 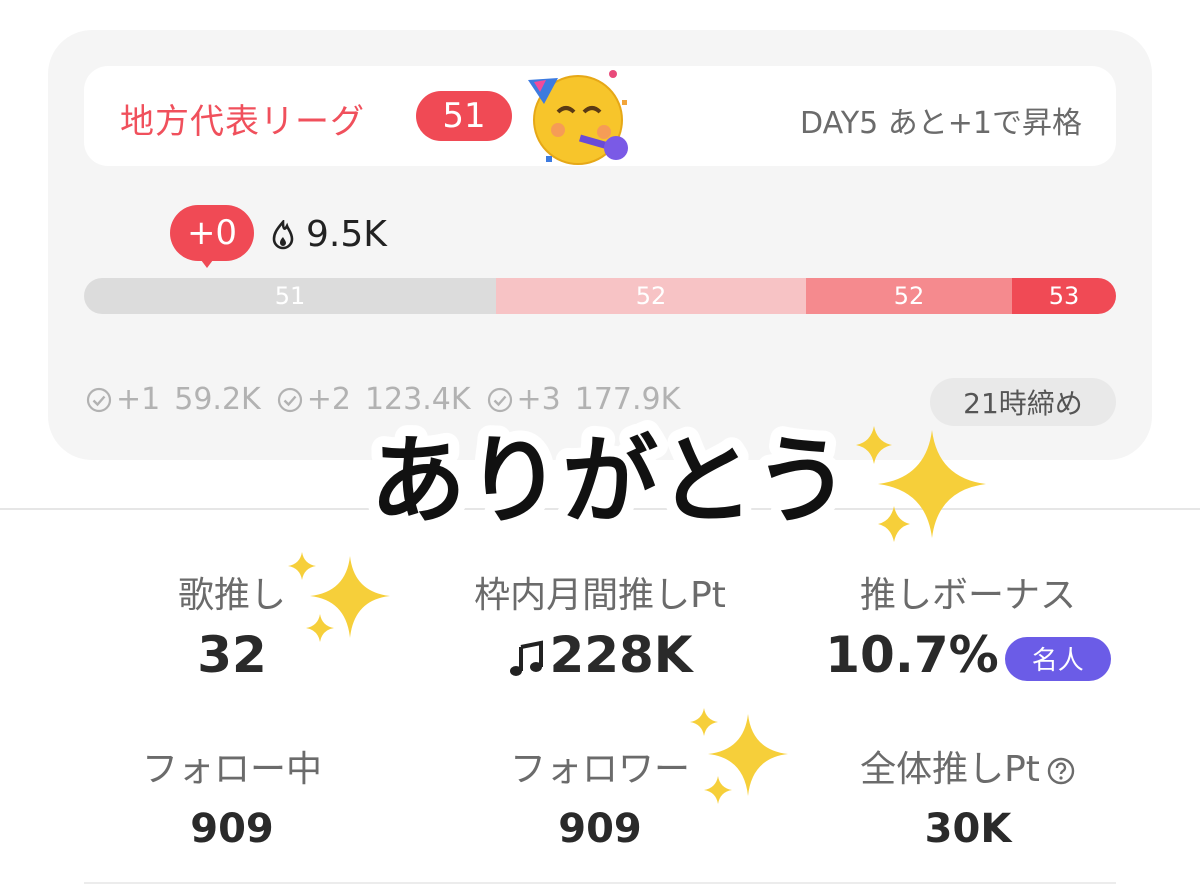 I want to click on delta-badge: +0, so click(x=212, y=233).